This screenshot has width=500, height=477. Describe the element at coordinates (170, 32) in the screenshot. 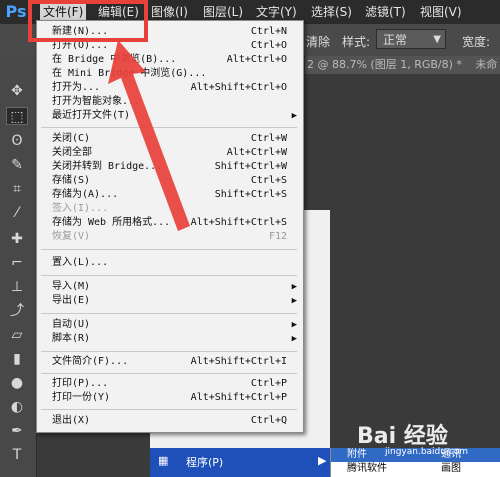

I see `menu-item-new: 新建(N)... Ctrl+N` at that location.